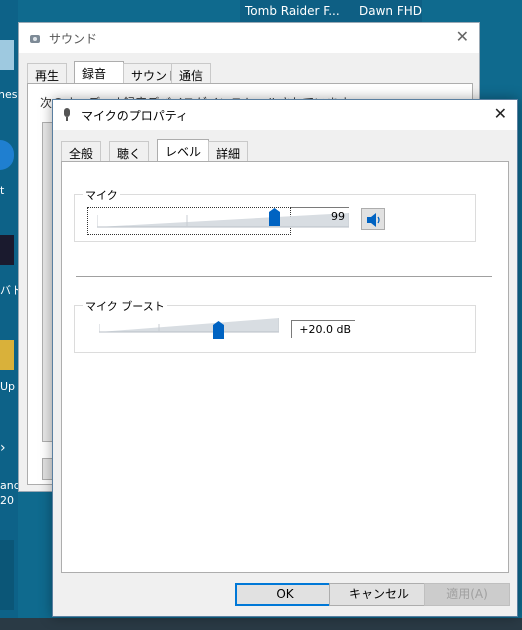 This screenshot has width=522, height=630. What do you see at coordinates (47, 73) in the screenshot?
I see `tab-playback: 再生` at bounding box center [47, 73].